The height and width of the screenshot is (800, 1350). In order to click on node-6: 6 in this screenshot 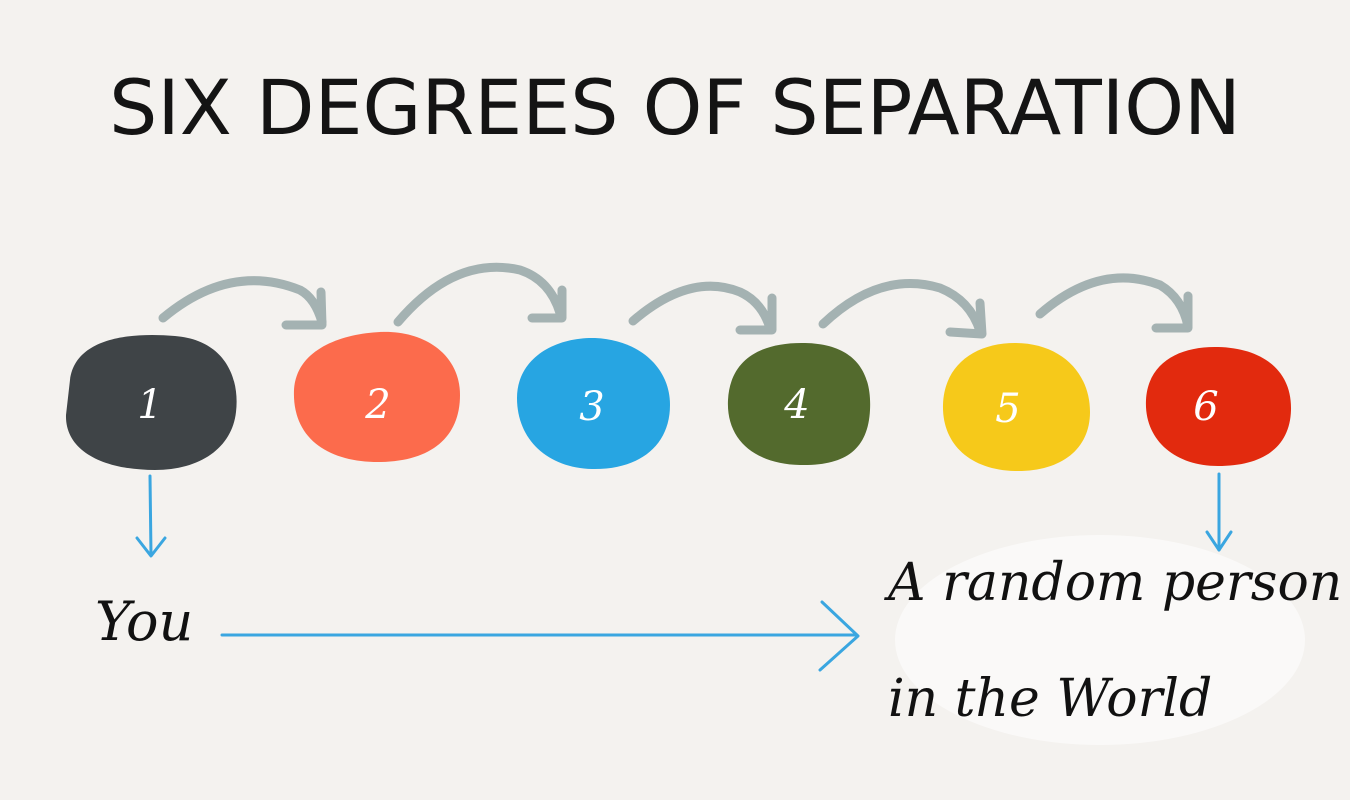, I will do `click(1218, 406)`.